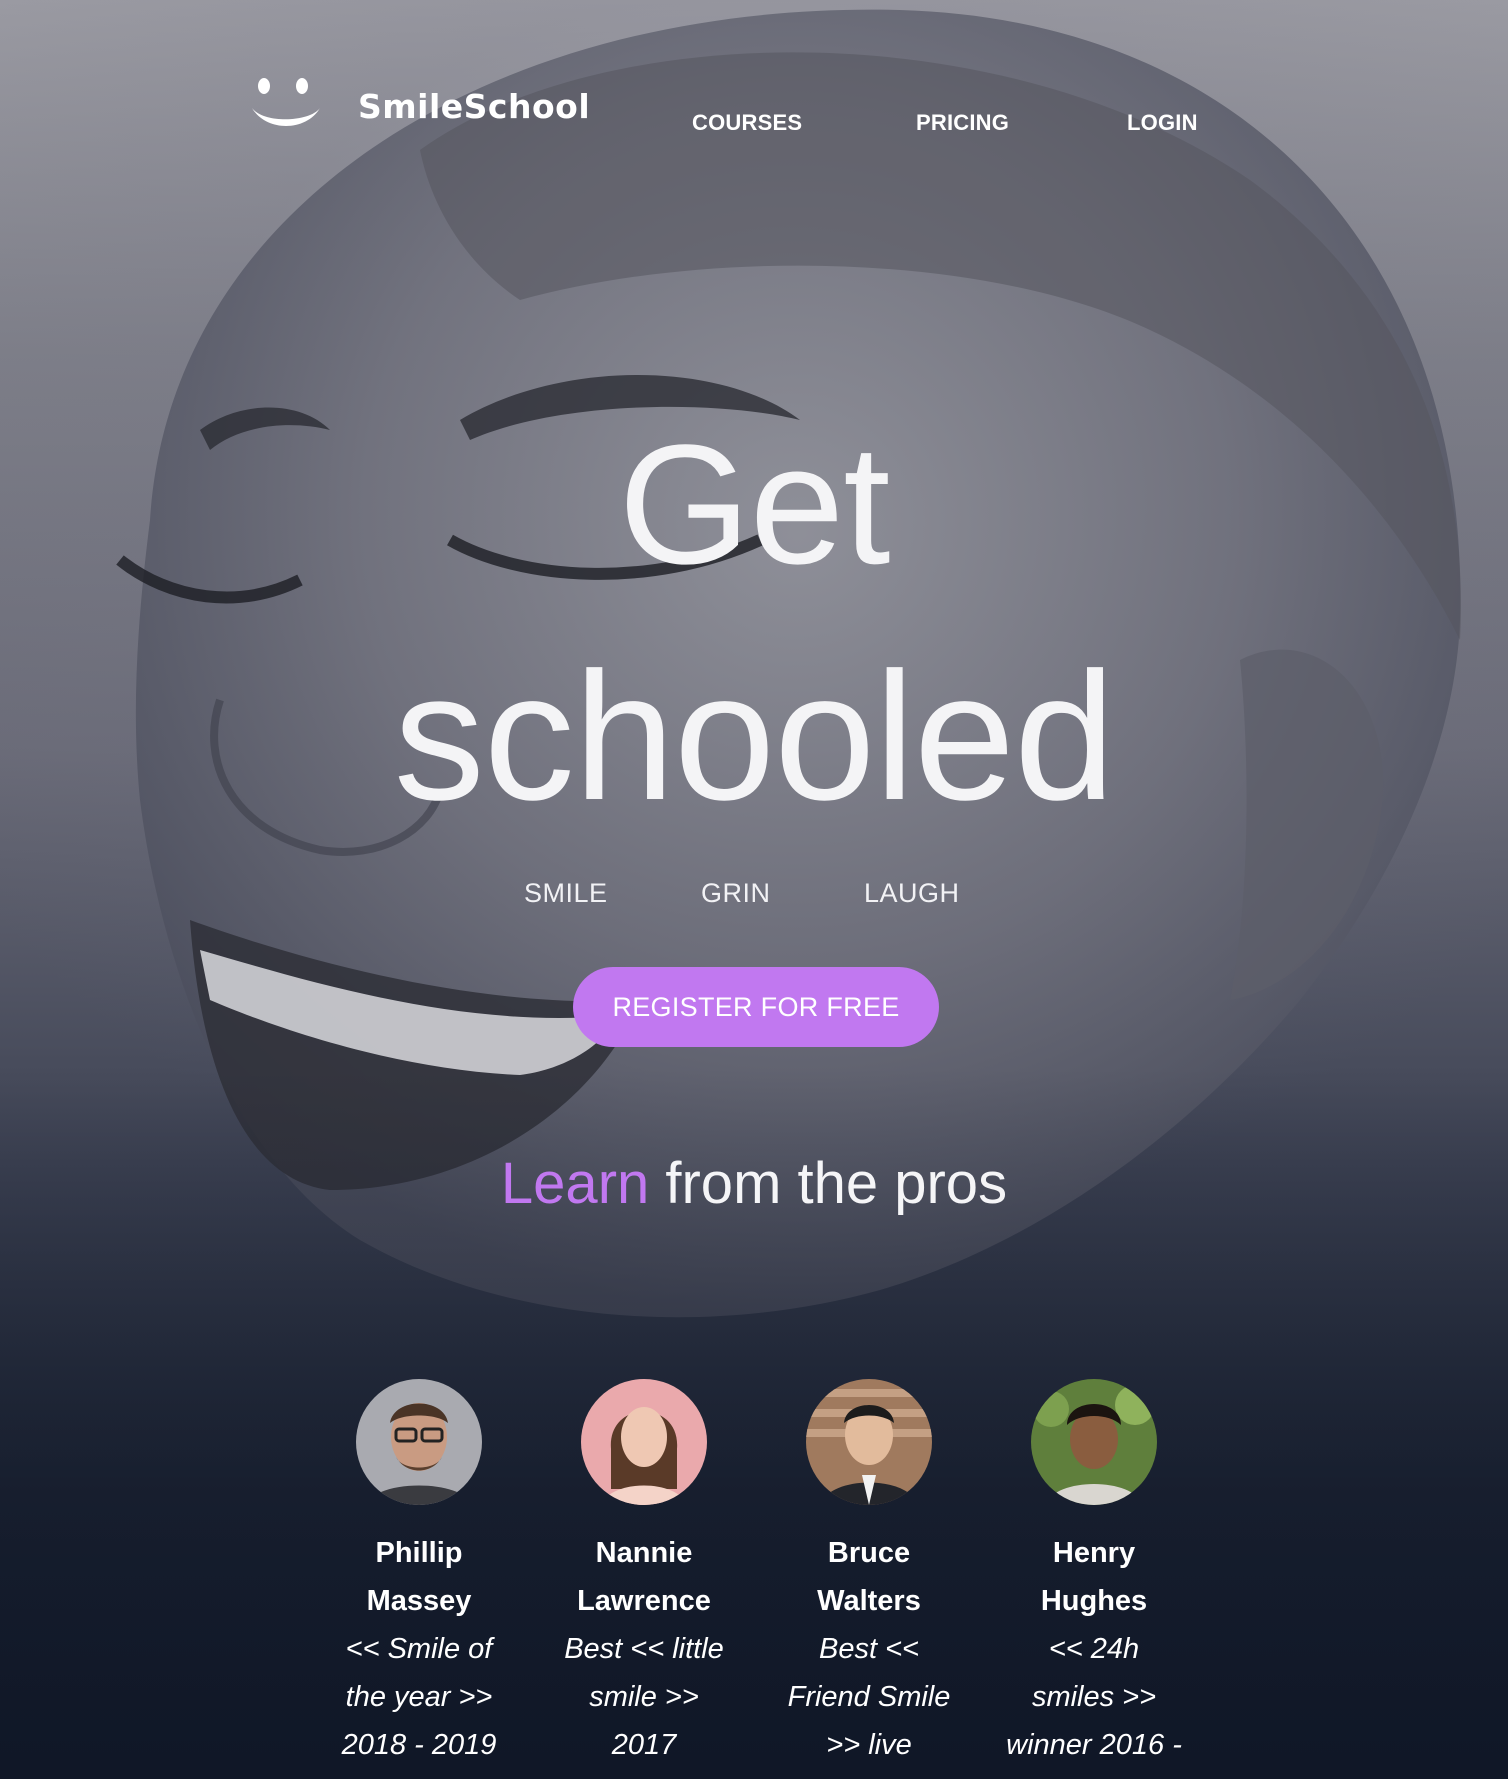 The width and height of the screenshot is (1508, 1779). I want to click on nav-login: LOGIN, so click(1162, 123).